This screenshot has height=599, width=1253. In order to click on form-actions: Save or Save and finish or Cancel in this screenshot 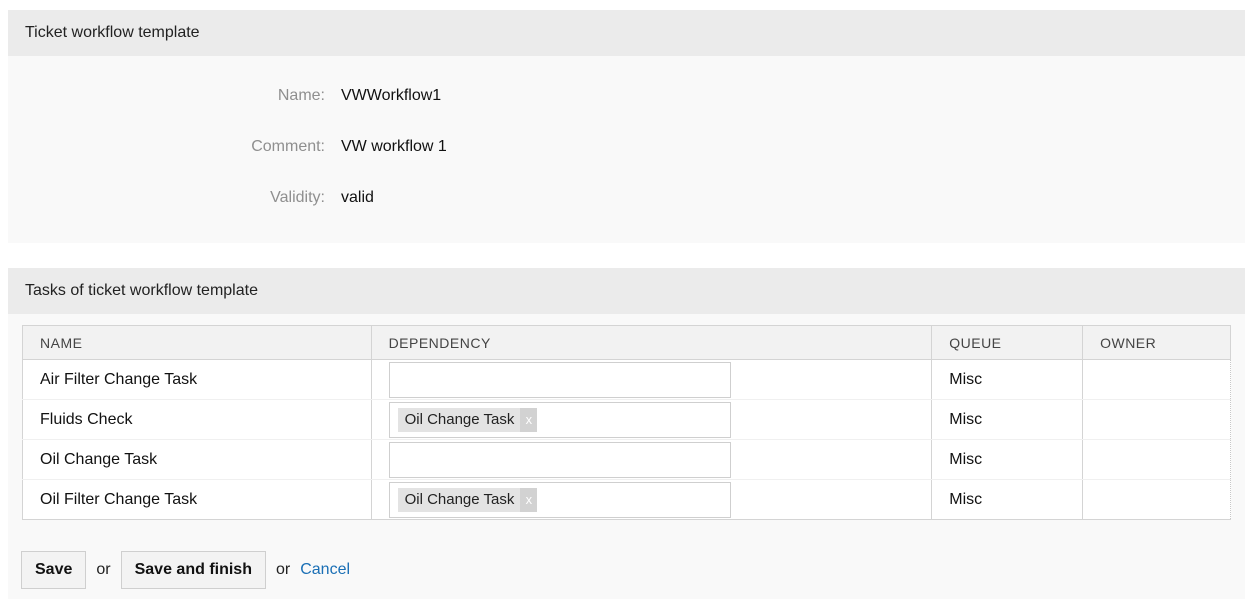, I will do `click(185, 570)`.